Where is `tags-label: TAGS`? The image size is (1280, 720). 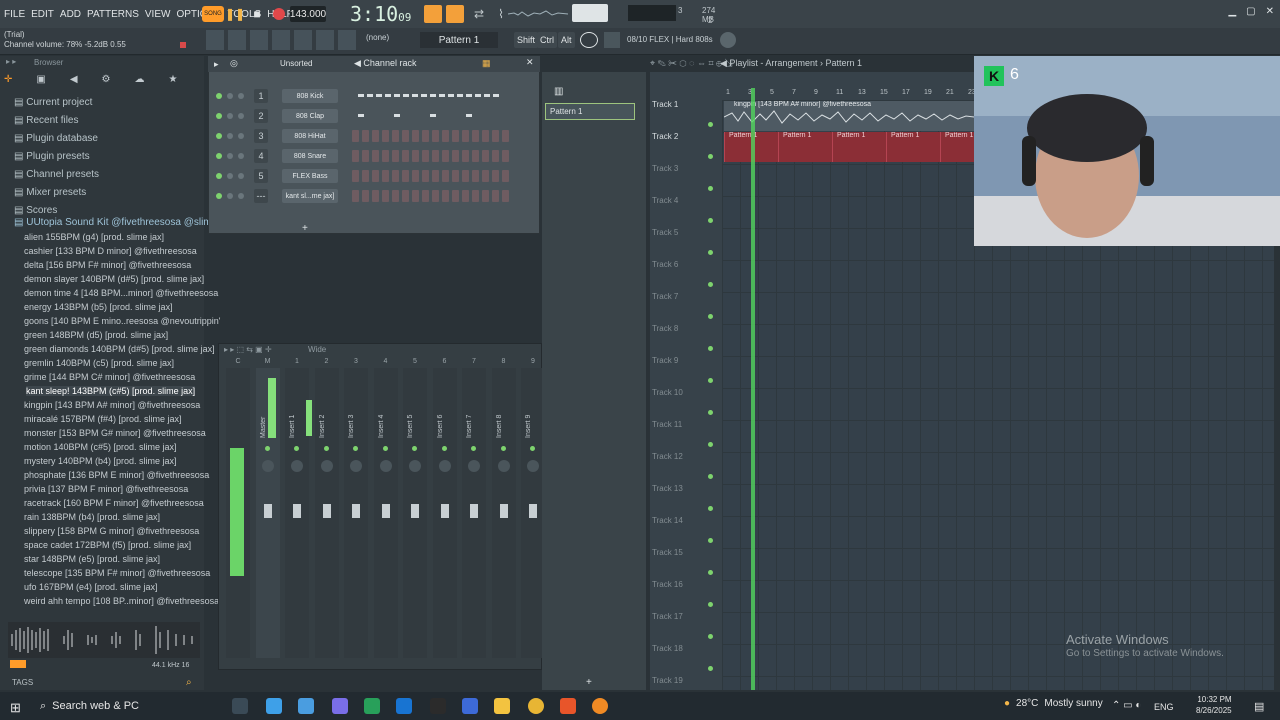 tags-label: TAGS is located at coordinates (22, 682).